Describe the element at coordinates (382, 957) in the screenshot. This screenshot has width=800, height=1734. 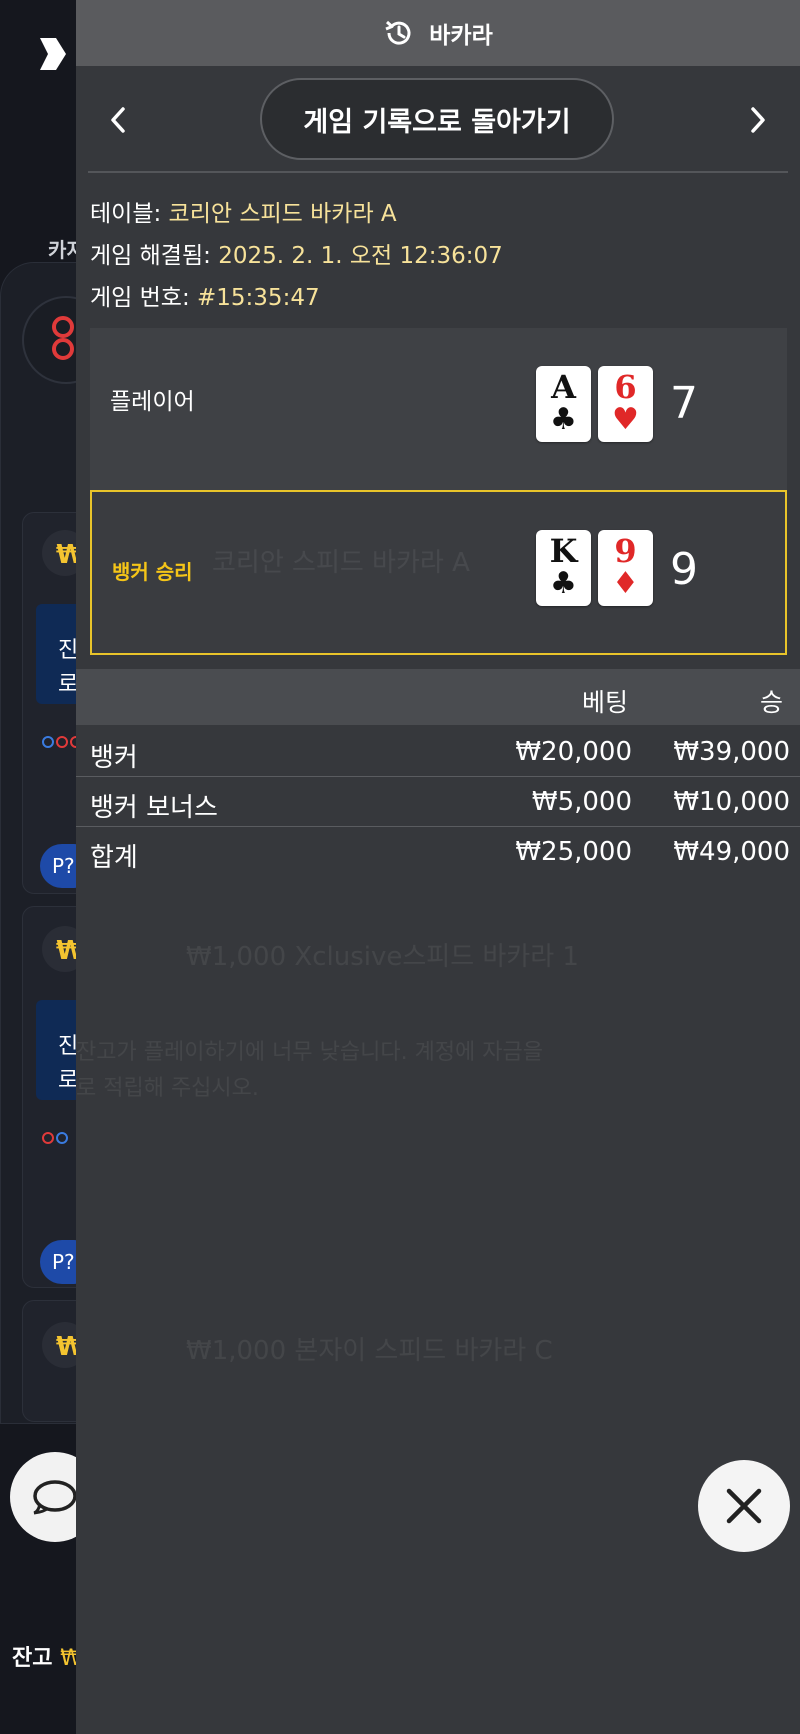
I see `ghost-text: ₩1,000 Xclusive스피드 바카라 1` at that location.